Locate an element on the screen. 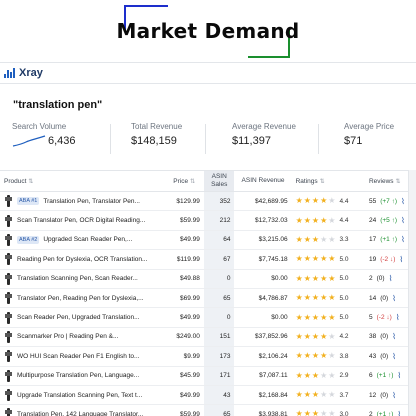  review-delta: (+1 ↑) is located at coordinates (385, 376).